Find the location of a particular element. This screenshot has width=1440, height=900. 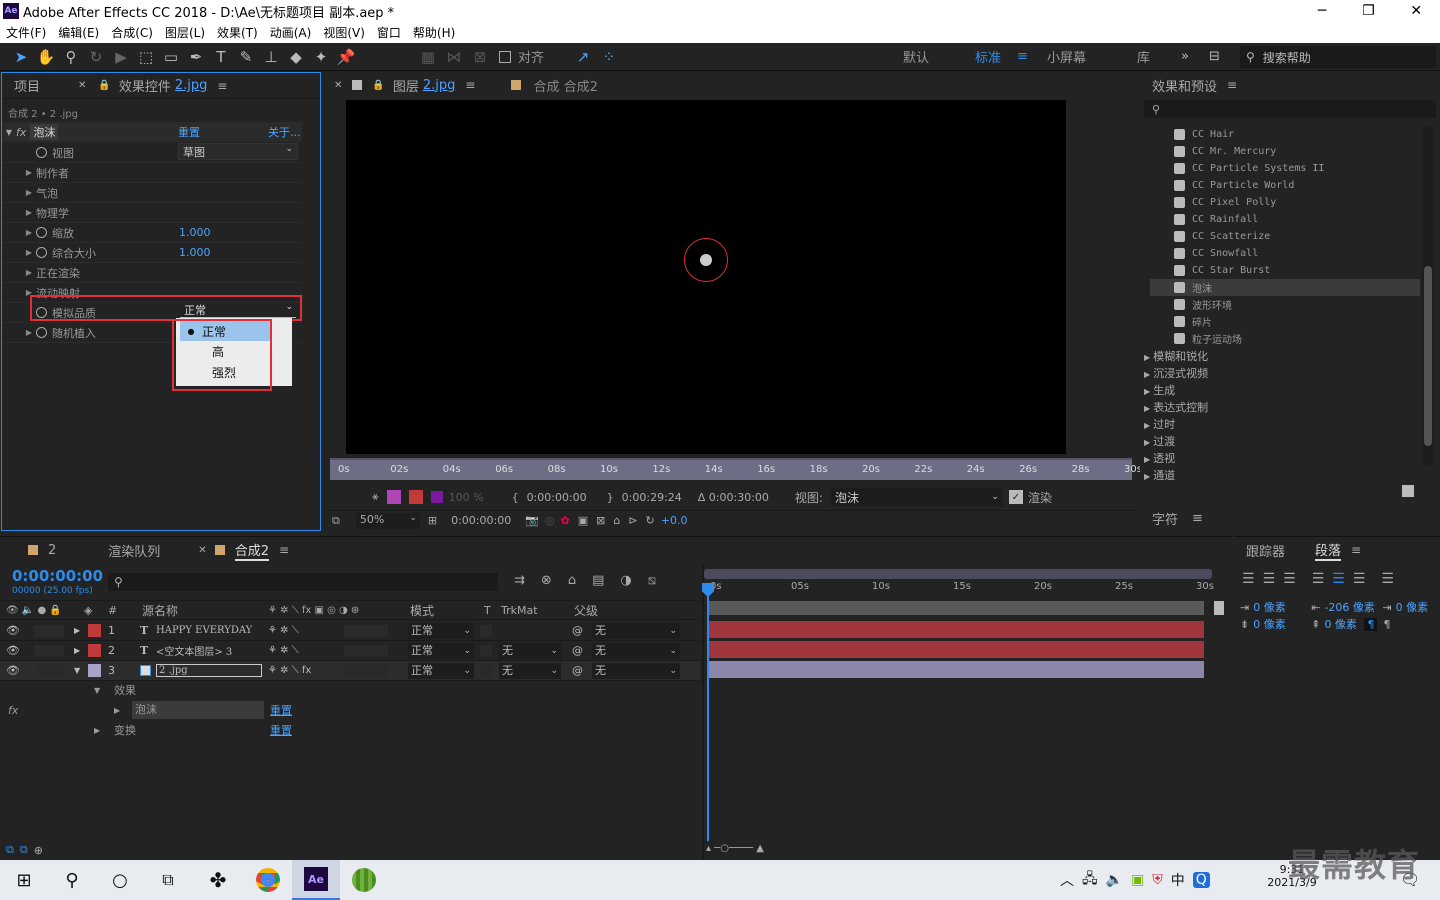

header-trkmat: TrkMat is located at coordinates (519, 610).